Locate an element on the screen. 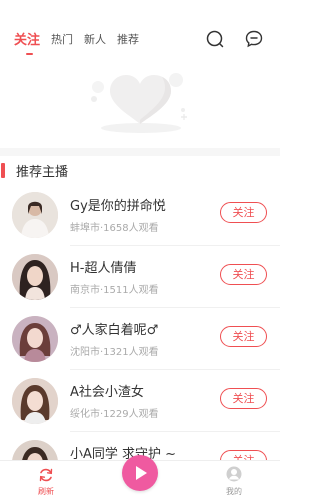 This screenshot has height=500, width=320. top-nav: 关注 热门 新人 推荐 is located at coordinates (140, 32).